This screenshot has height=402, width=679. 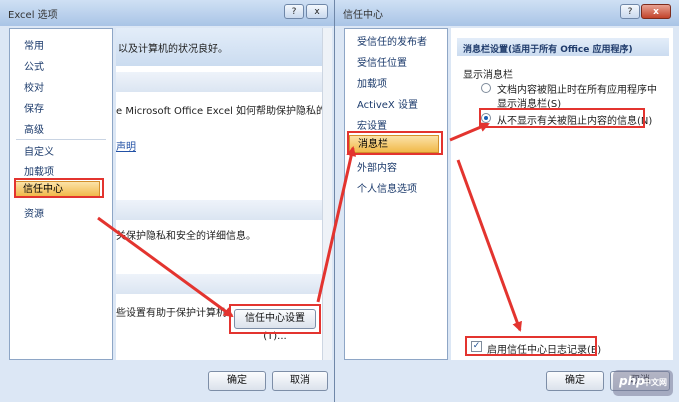 What do you see at coordinates (219, 210) in the screenshot?
I see `content-section-security` at bounding box center [219, 210].